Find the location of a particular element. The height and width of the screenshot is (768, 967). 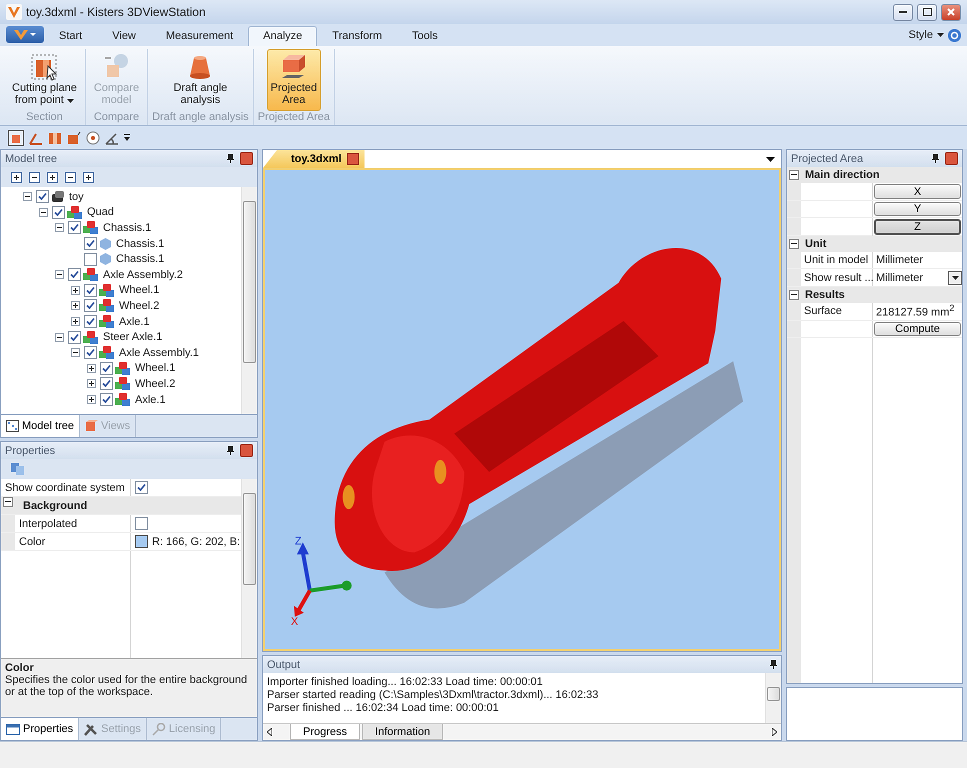

description-title: Color is located at coordinates (20, 668).